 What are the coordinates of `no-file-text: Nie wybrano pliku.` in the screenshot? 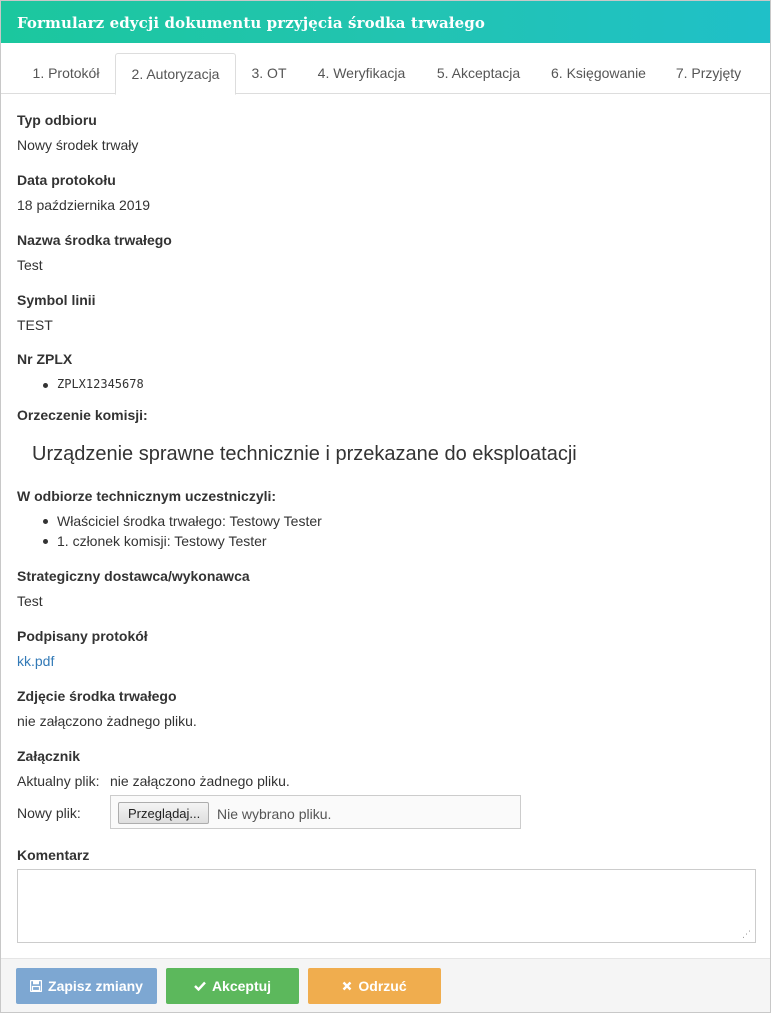 It's located at (274, 814).